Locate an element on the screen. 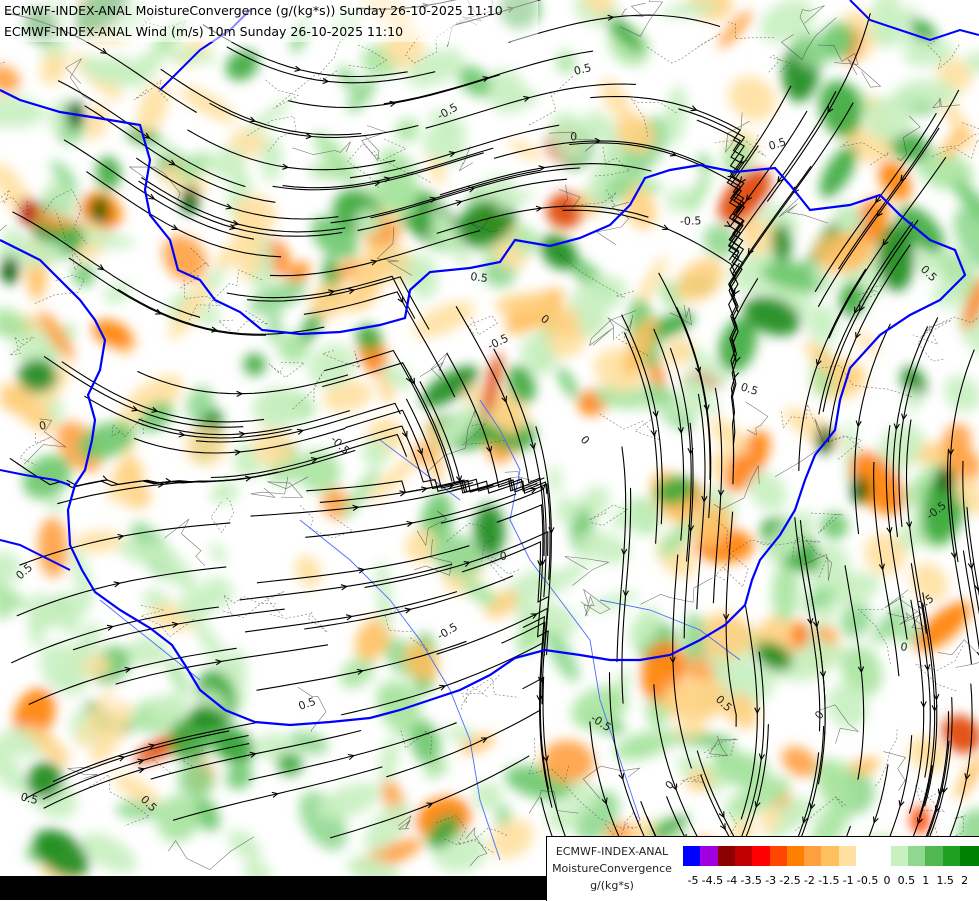 The width and height of the screenshot is (979, 901). legend-model: ECMWF-INDEX-ANAL is located at coordinates (612, 851).